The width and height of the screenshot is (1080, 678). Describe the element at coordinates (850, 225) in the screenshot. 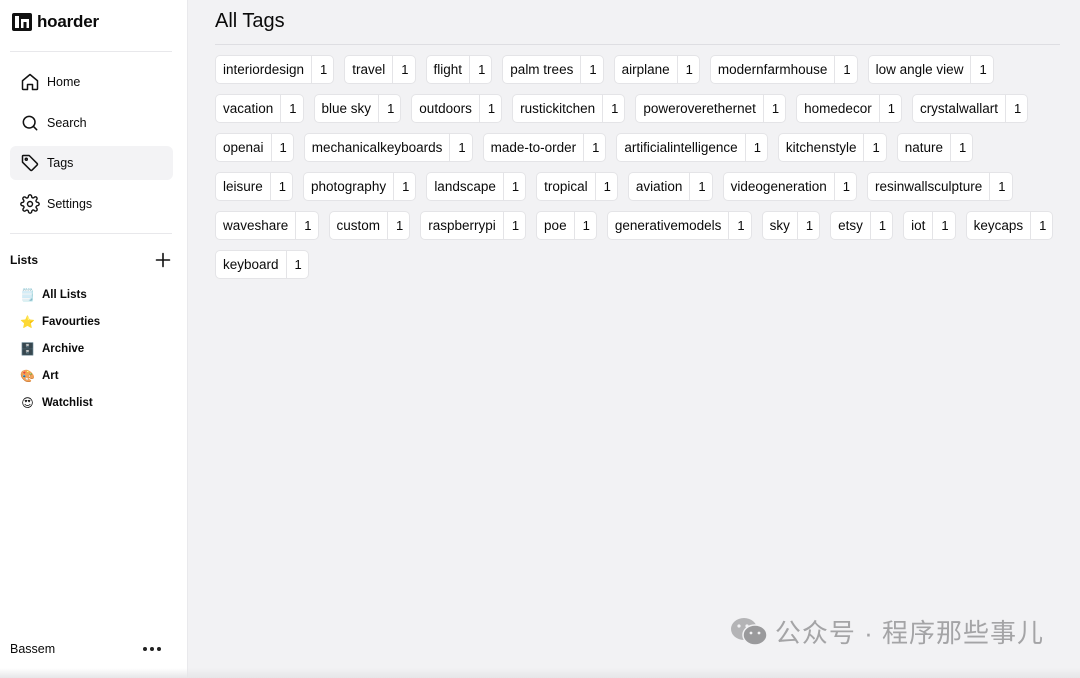

I see `tag-name: etsy` at that location.